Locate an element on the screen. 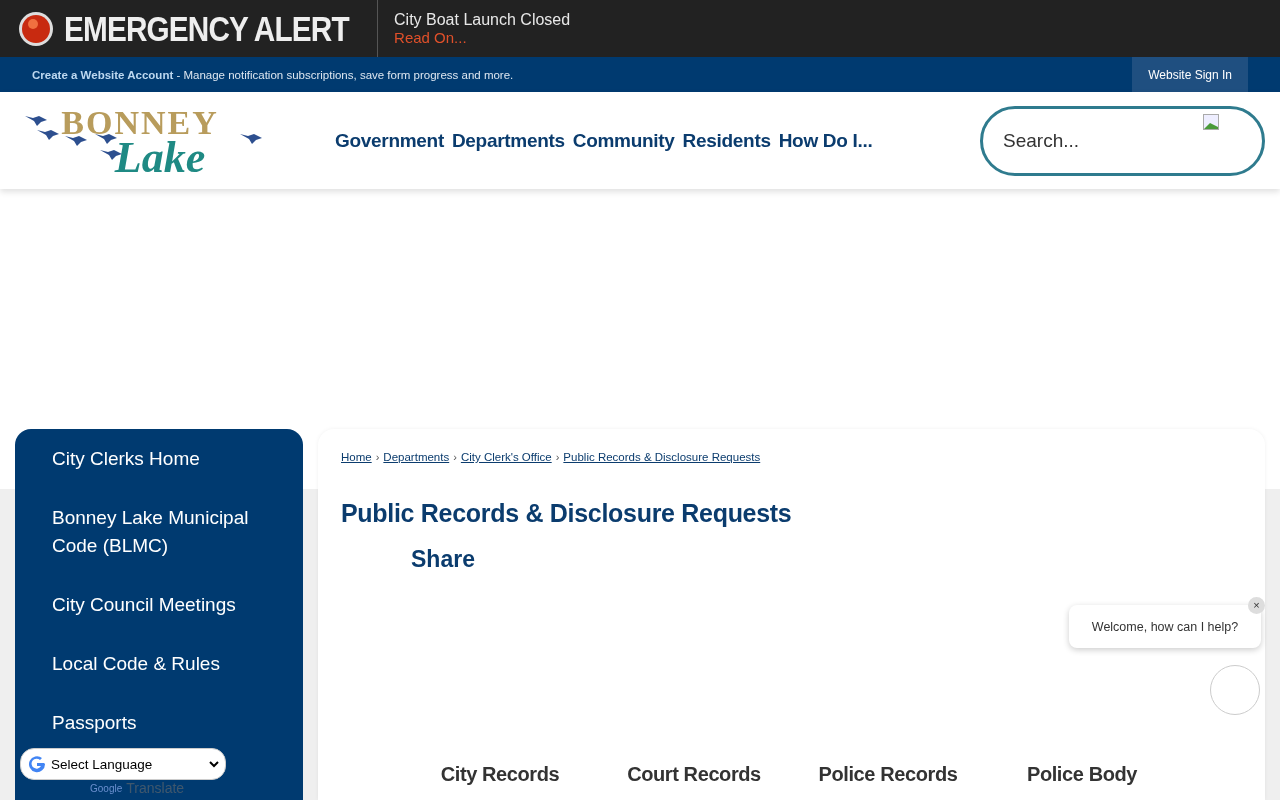  google-g-icon is located at coordinates (37, 764).